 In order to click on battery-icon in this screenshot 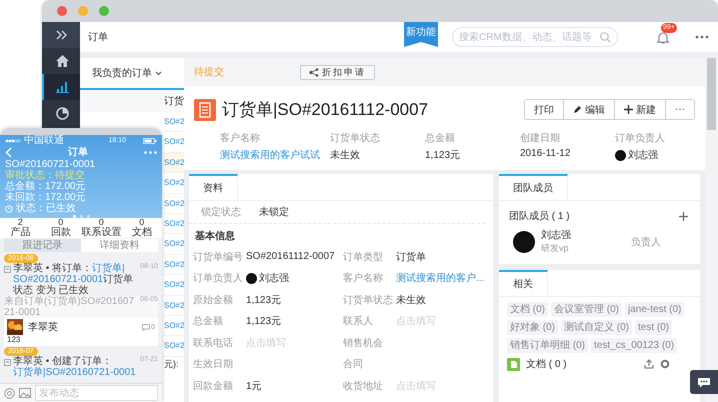, I will do `click(150, 141)`.